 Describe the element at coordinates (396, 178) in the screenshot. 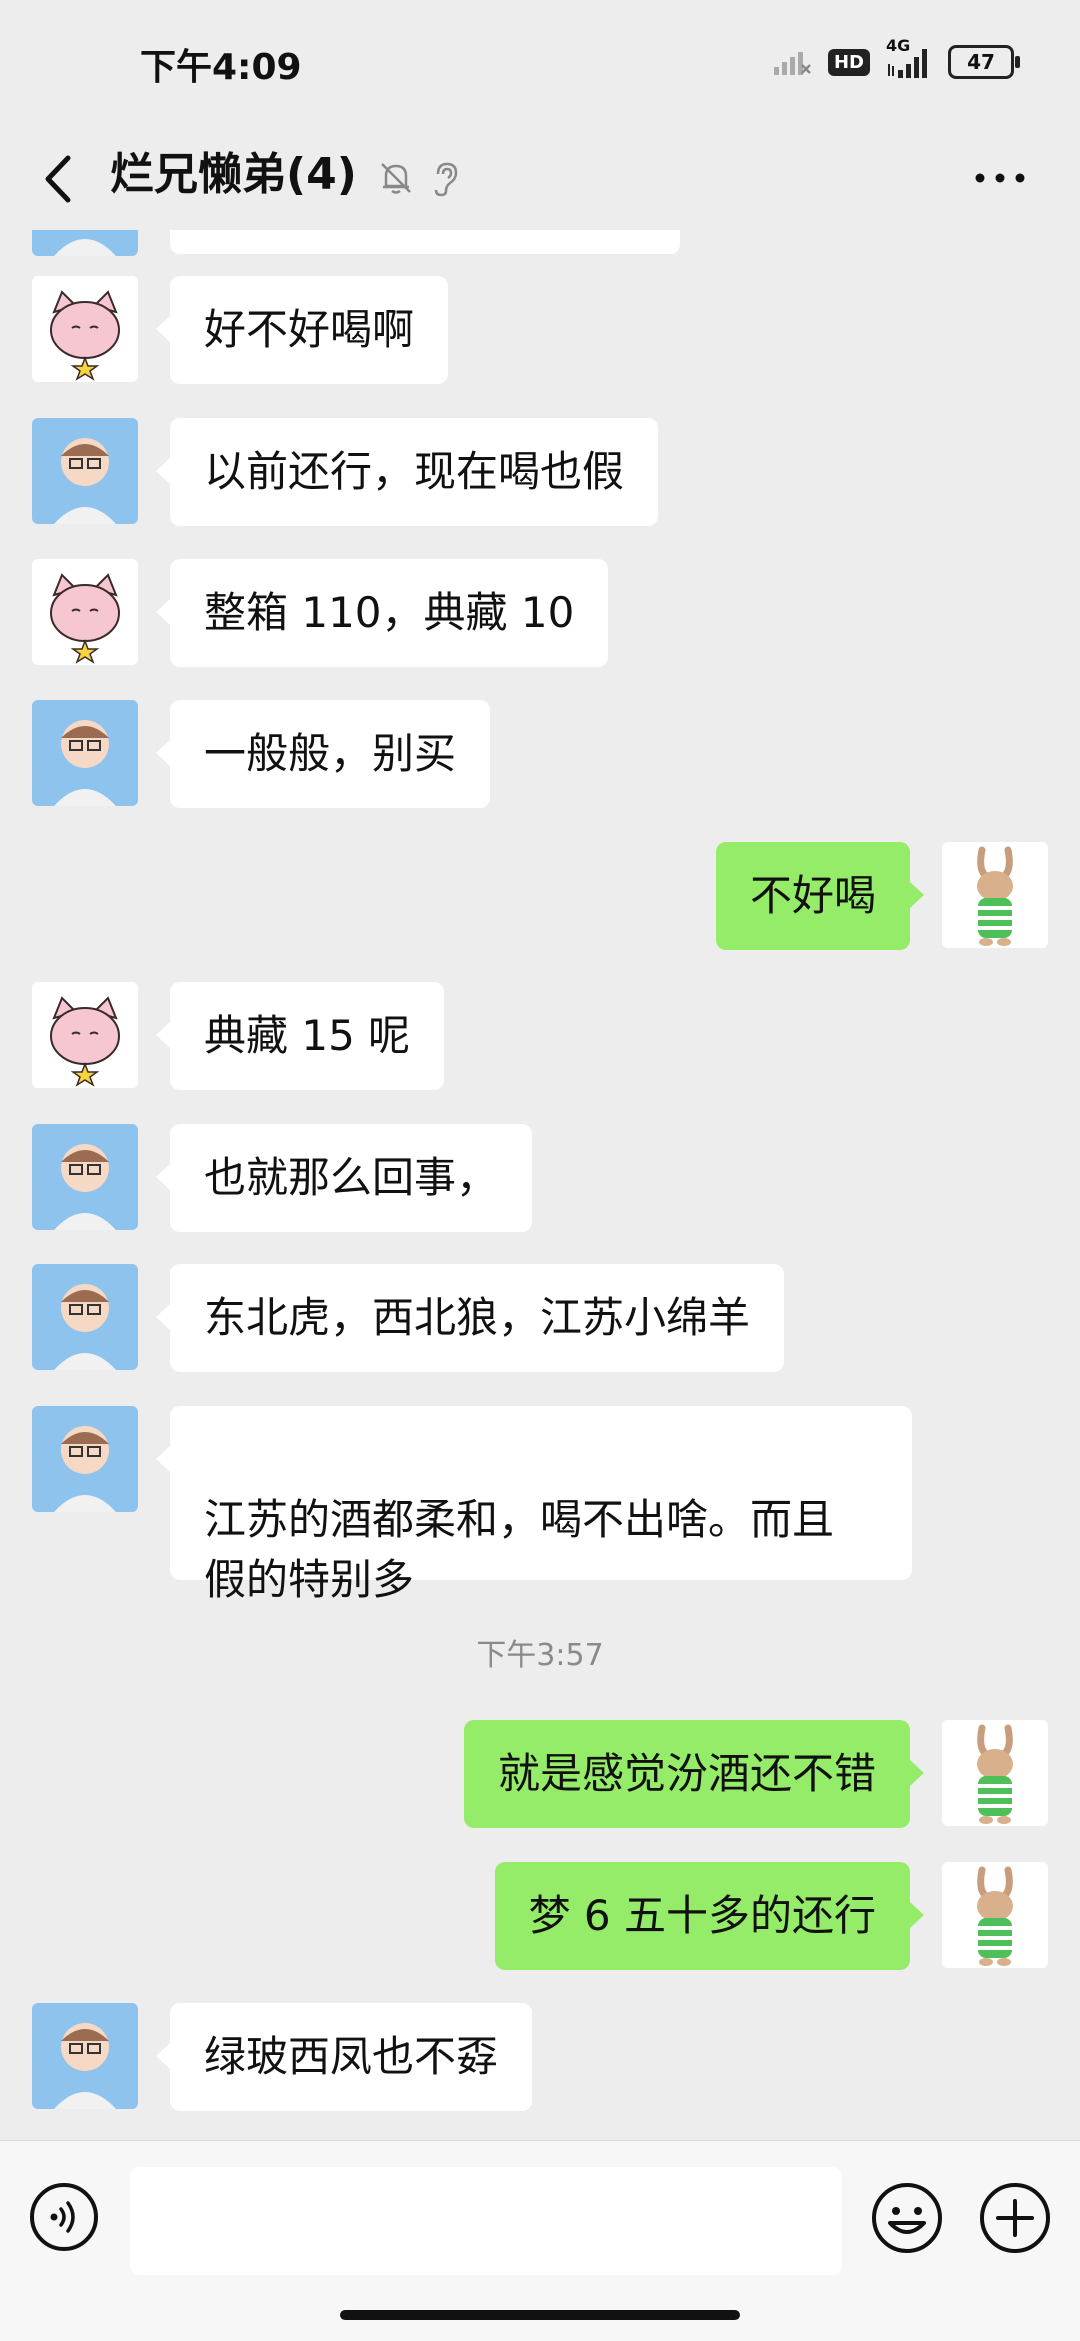

I see `bell-off-icon` at that location.